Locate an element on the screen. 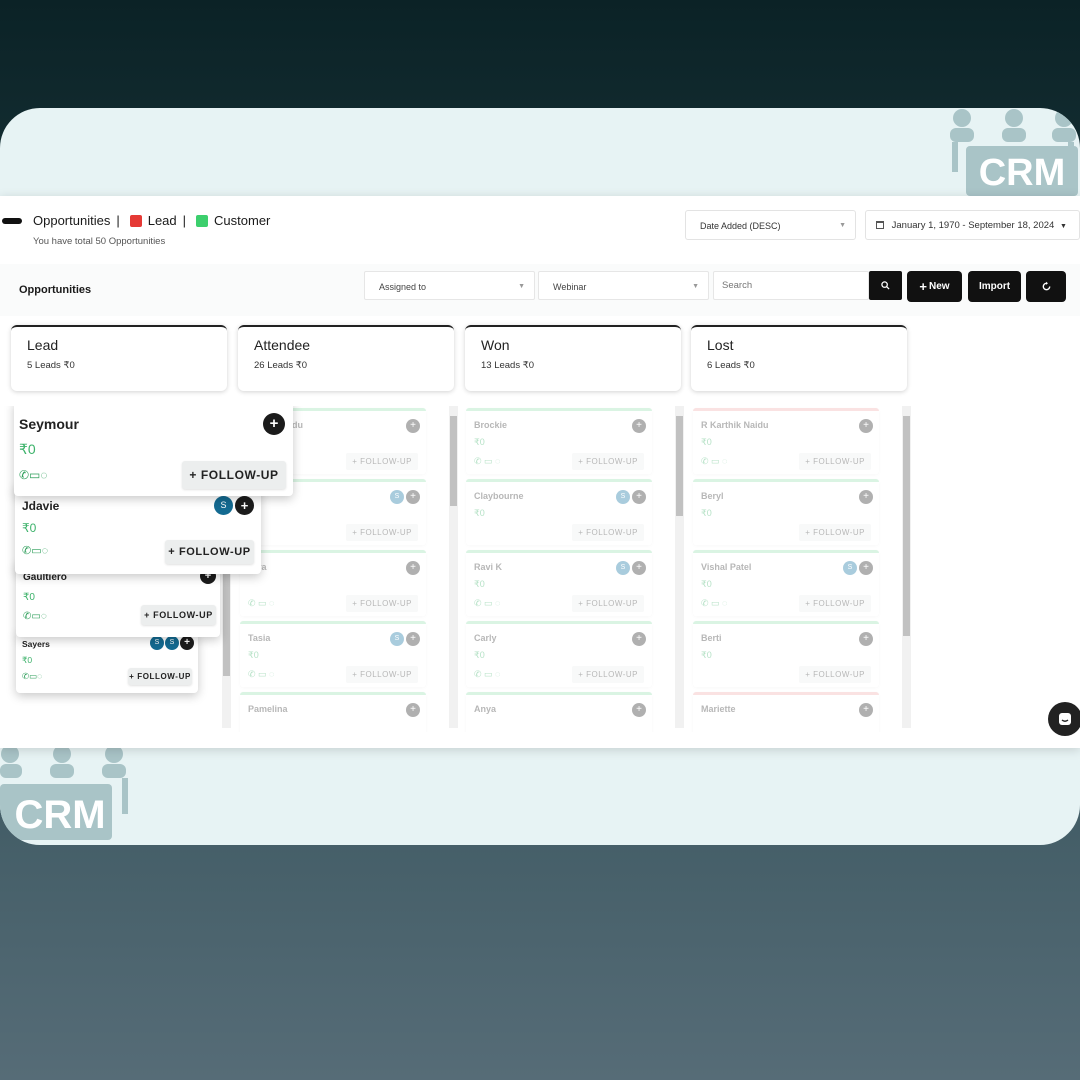 The width and height of the screenshot is (1080, 1080). new-button: + New is located at coordinates (934, 286).